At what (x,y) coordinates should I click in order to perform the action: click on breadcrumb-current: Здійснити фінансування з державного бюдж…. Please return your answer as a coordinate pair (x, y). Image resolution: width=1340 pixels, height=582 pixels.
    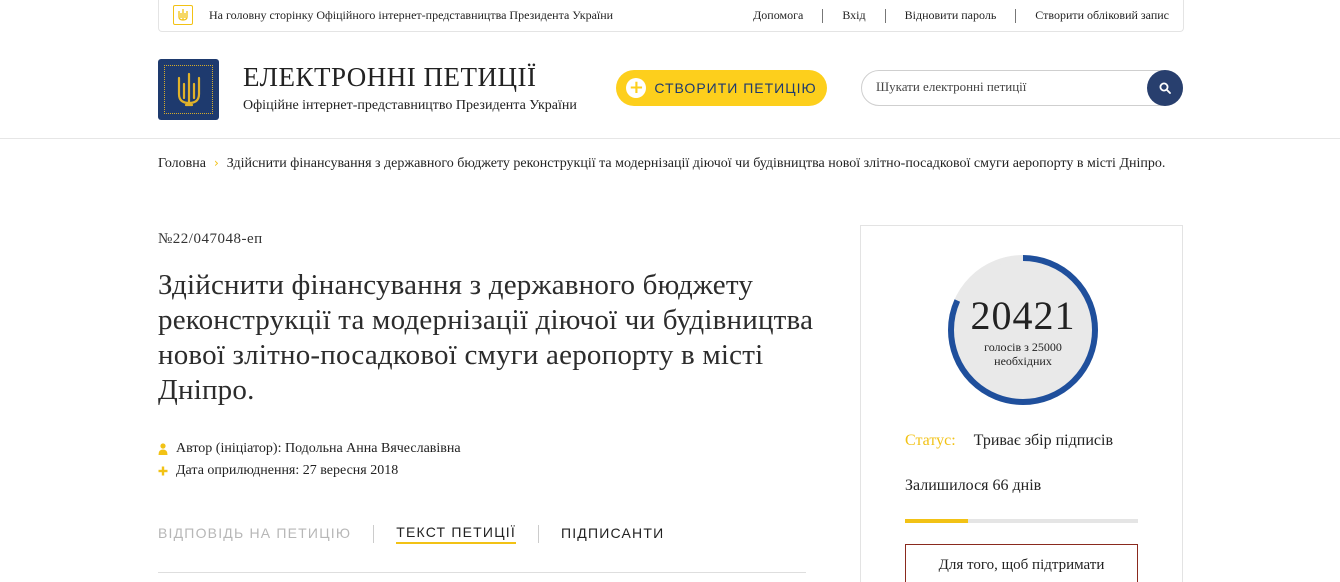
    Looking at the image, I should click on (696, 163).